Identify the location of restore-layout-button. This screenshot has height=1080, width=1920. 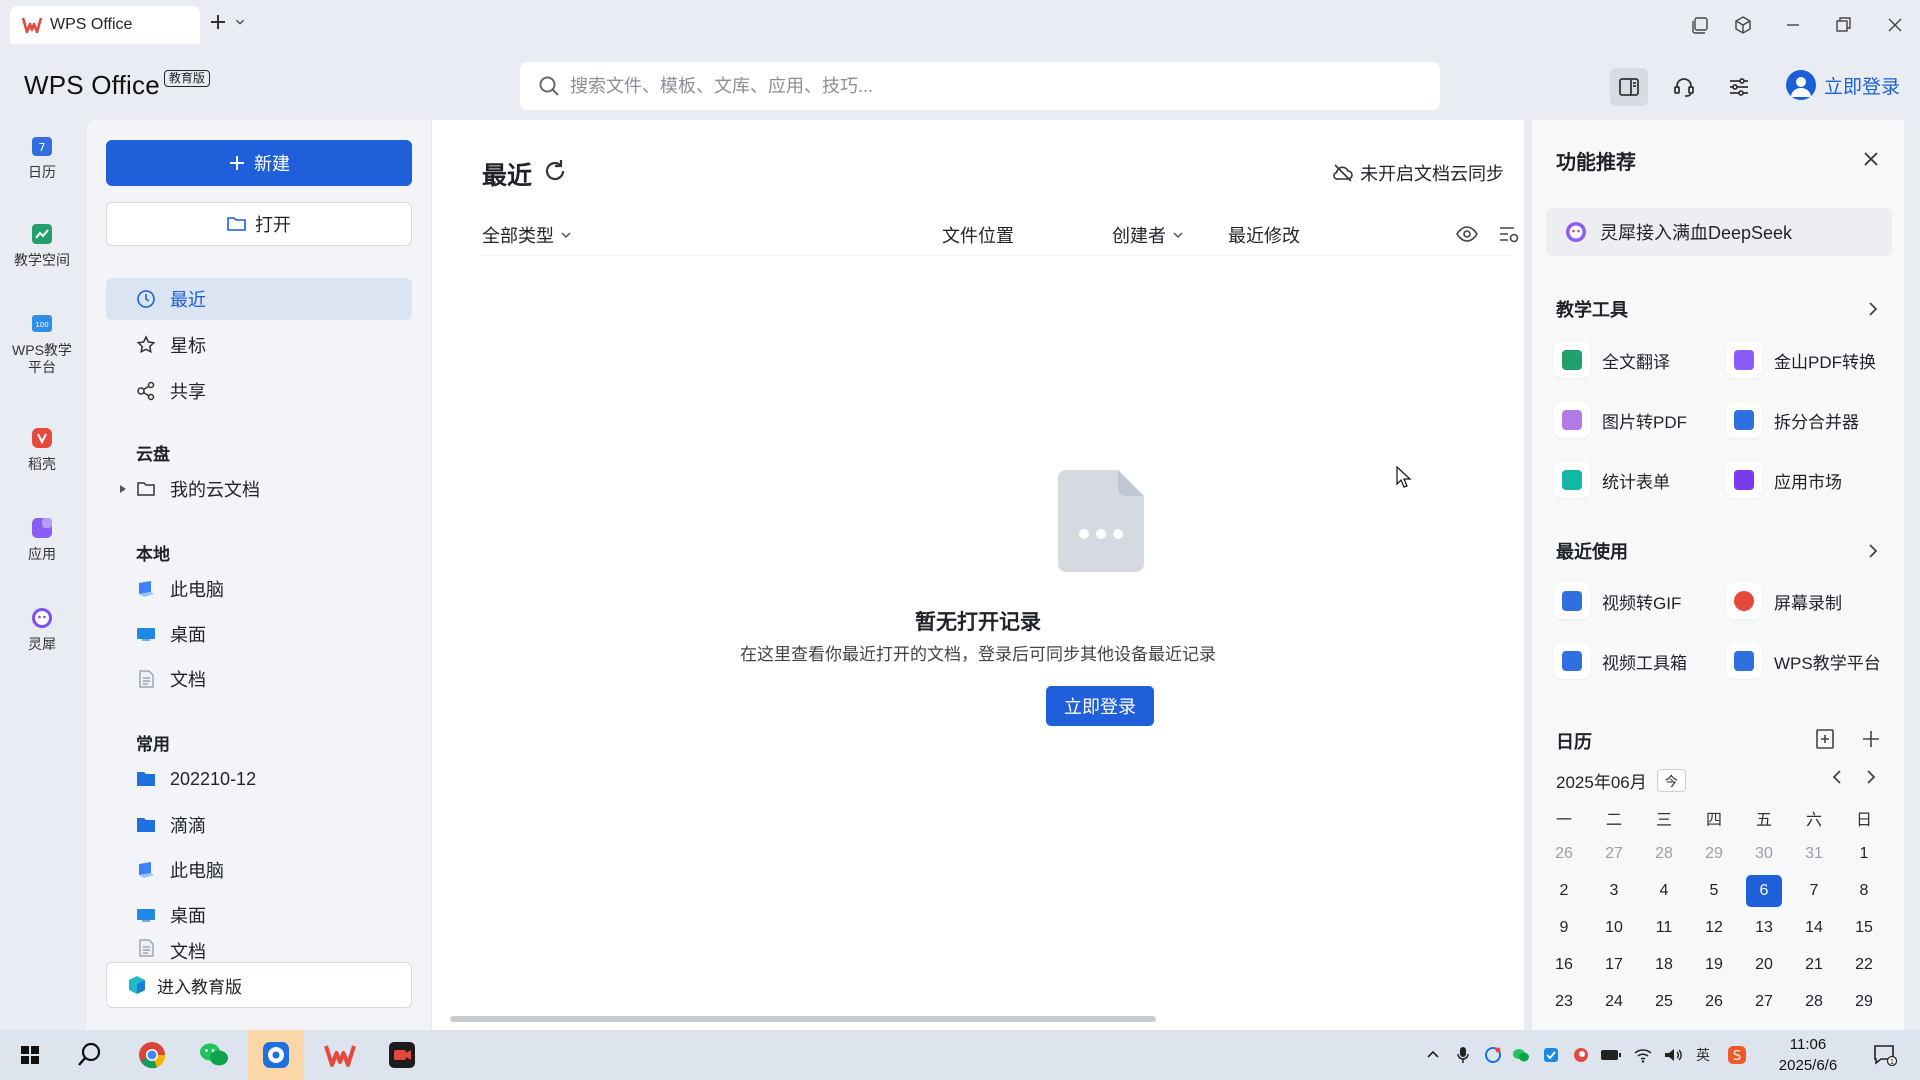
(1701, 25).